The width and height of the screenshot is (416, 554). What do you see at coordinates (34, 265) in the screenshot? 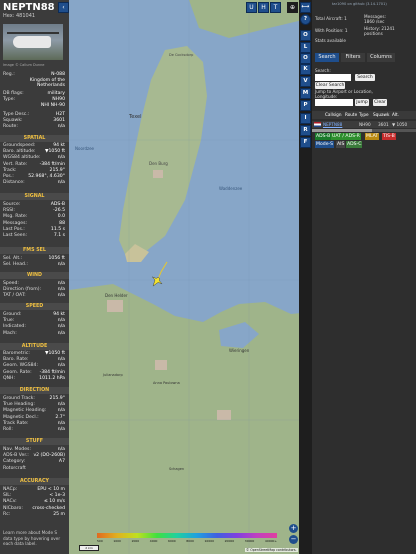
I see `fmssel-row: Sel. Head.: n/a` at bounding box center [34, 265].